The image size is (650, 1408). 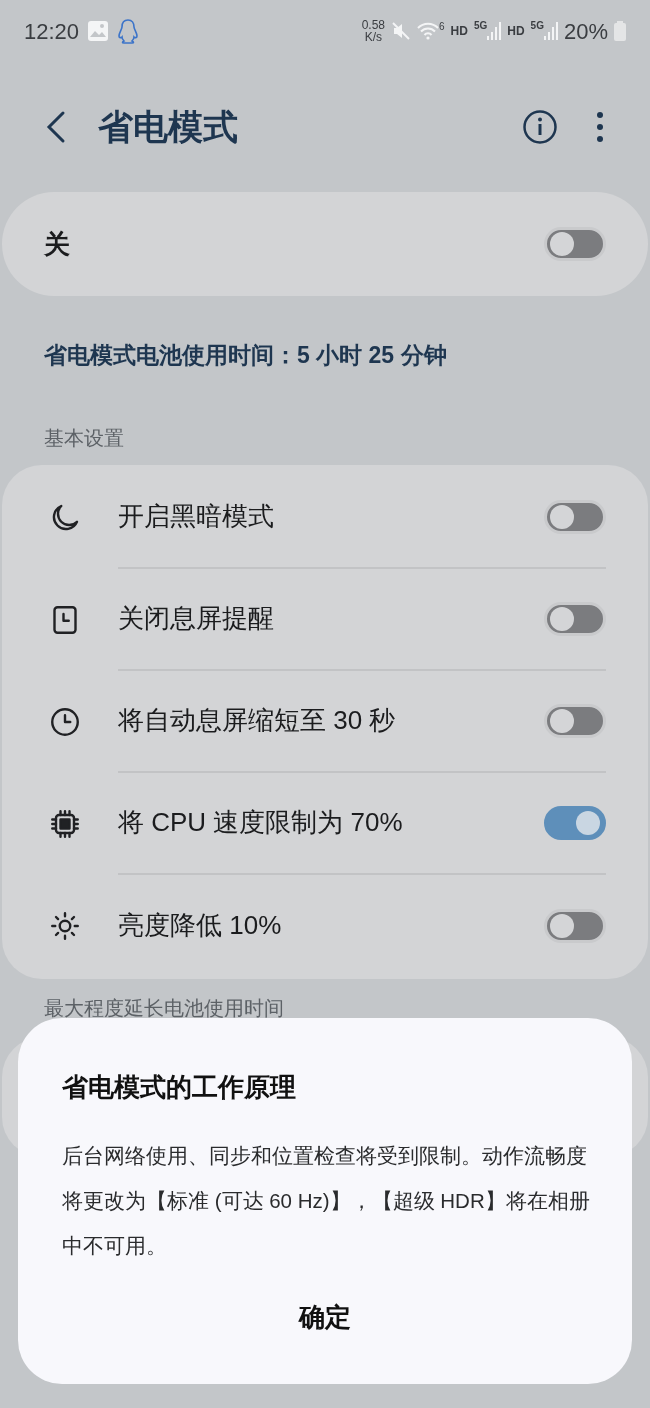 What do you see at coordinates (442, 27) in the screenshot?
I see `wifi-label: 6` at bounding box center [442, 27].